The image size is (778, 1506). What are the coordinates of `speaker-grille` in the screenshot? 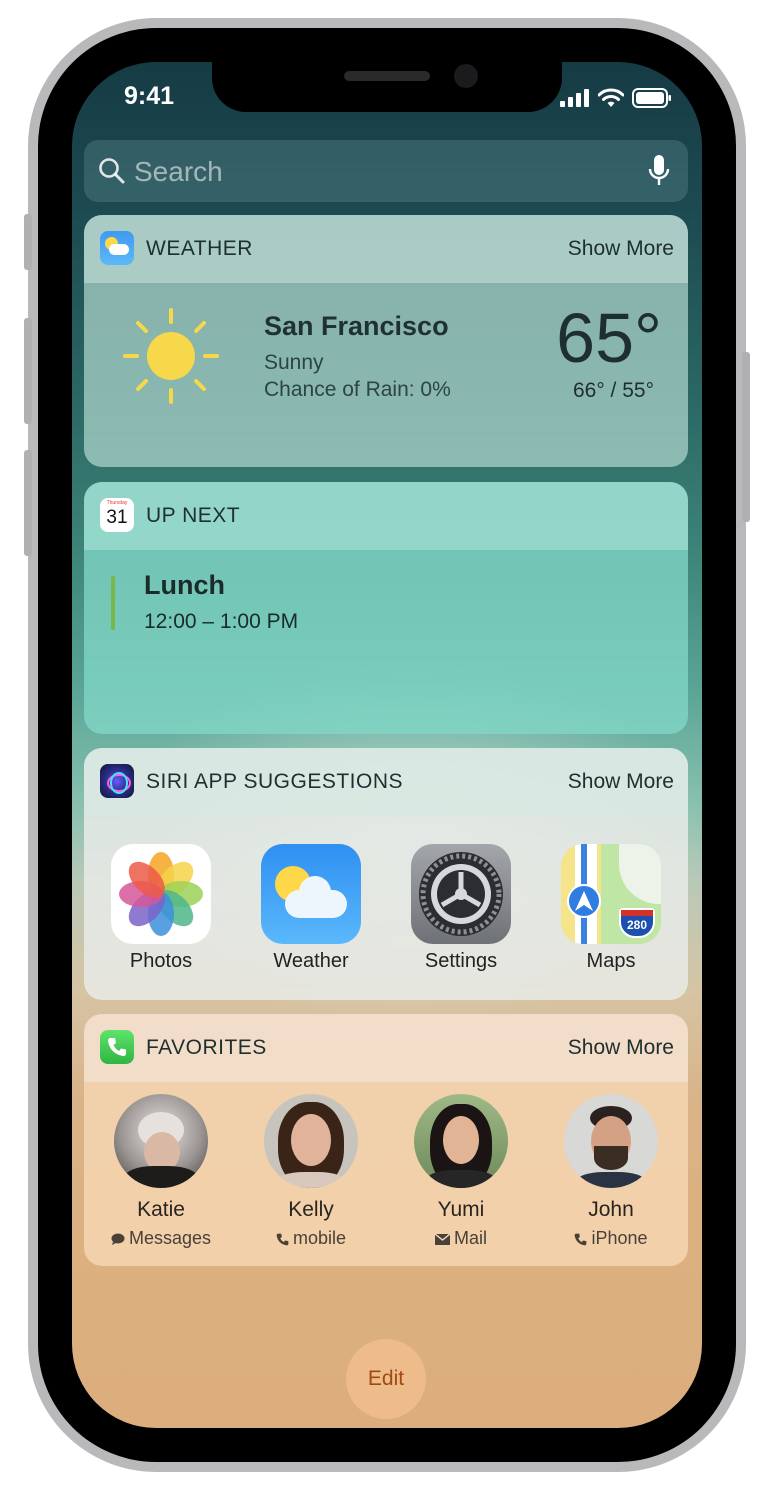 It's located at (387, 76).